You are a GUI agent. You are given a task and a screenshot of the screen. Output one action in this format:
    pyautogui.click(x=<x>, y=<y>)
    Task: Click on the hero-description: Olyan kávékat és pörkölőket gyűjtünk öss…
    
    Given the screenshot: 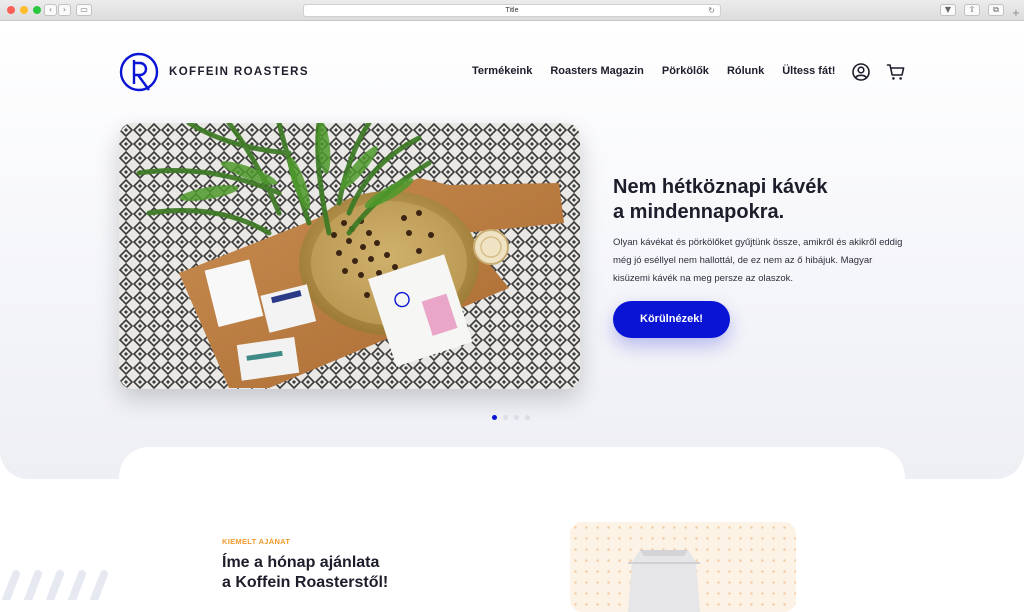 What is the action you would take?
    pyautogui.click(x=758, y=260)
    